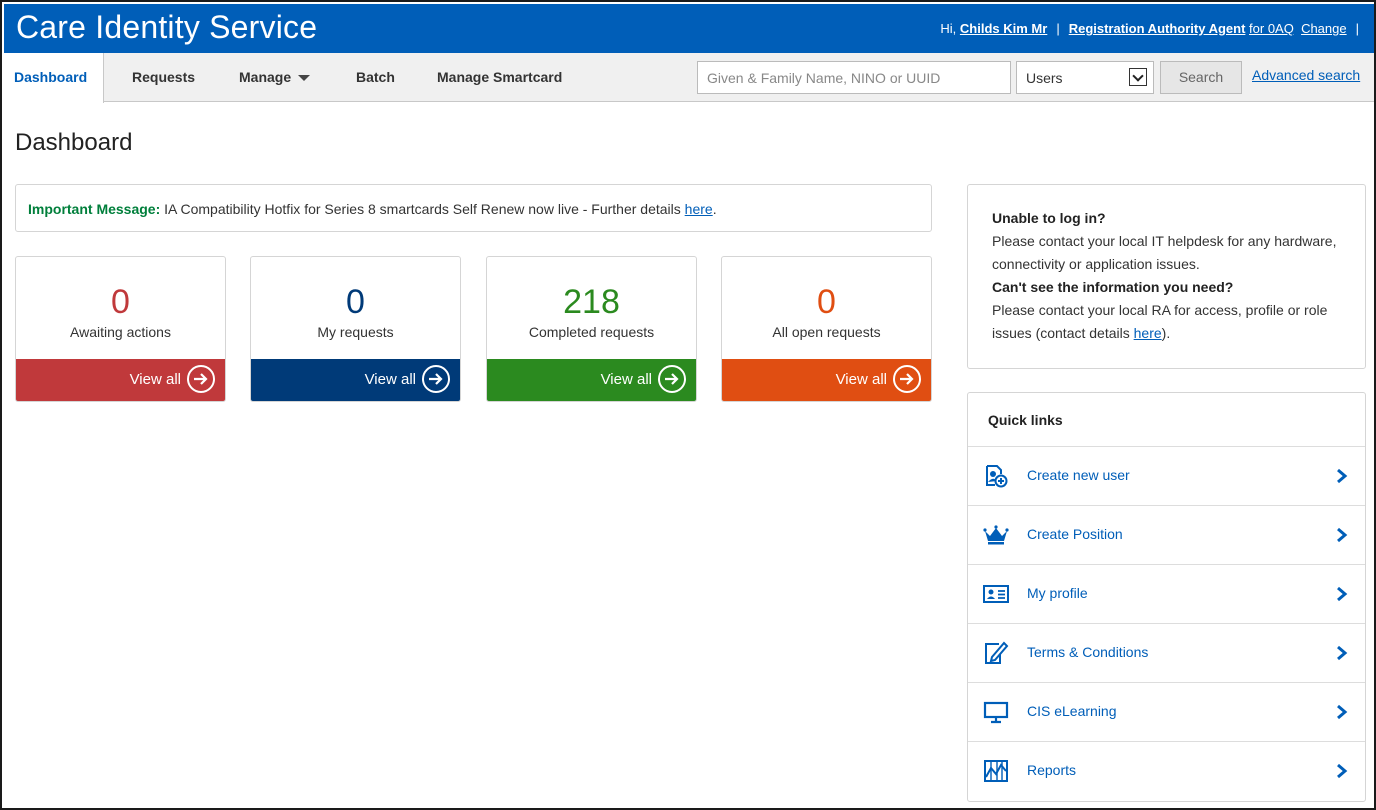 The height and width of the screenshot is (810, 1376). What do you see at coordinates (1057, 593) in the screenshot?
I see `quick-link-label: My profile` at bounding box center [1057, 593].